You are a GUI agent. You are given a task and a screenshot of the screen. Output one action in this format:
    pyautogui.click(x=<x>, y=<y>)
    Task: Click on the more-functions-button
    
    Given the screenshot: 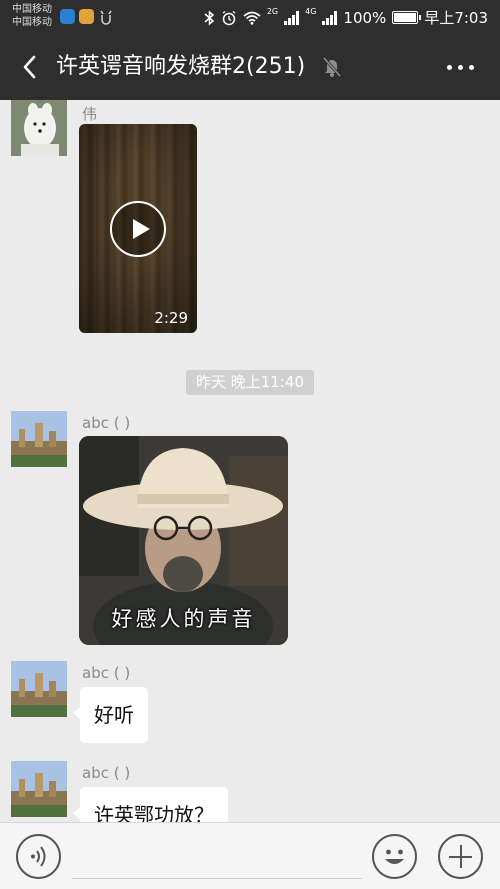 What is the action you would take?
    pyautogui.click(x=460, y=856)
    